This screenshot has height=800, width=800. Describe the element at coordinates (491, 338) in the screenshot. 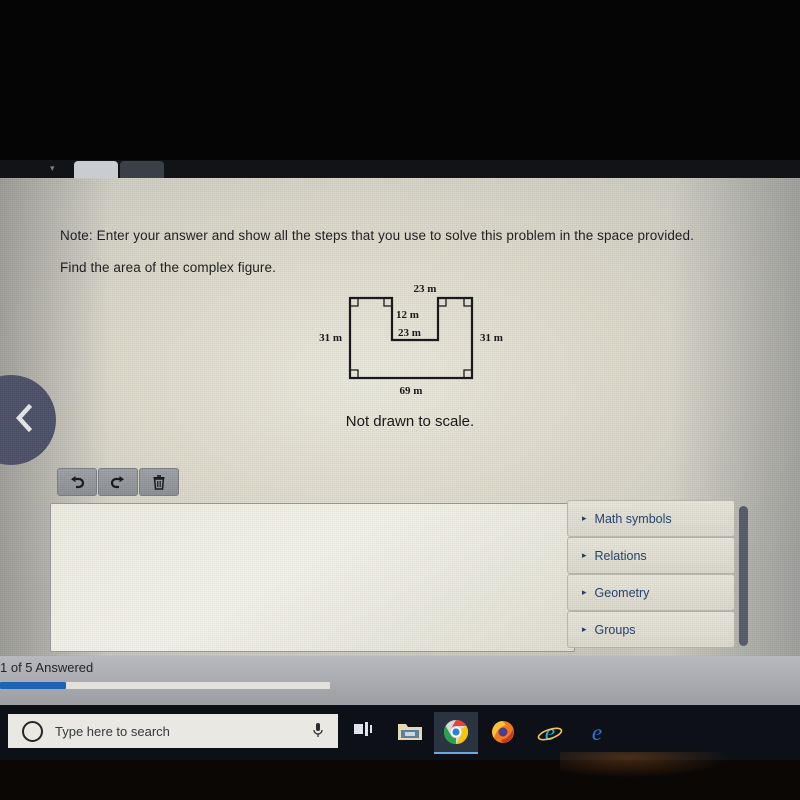

I see `label-right-side: 31 m` at that location.